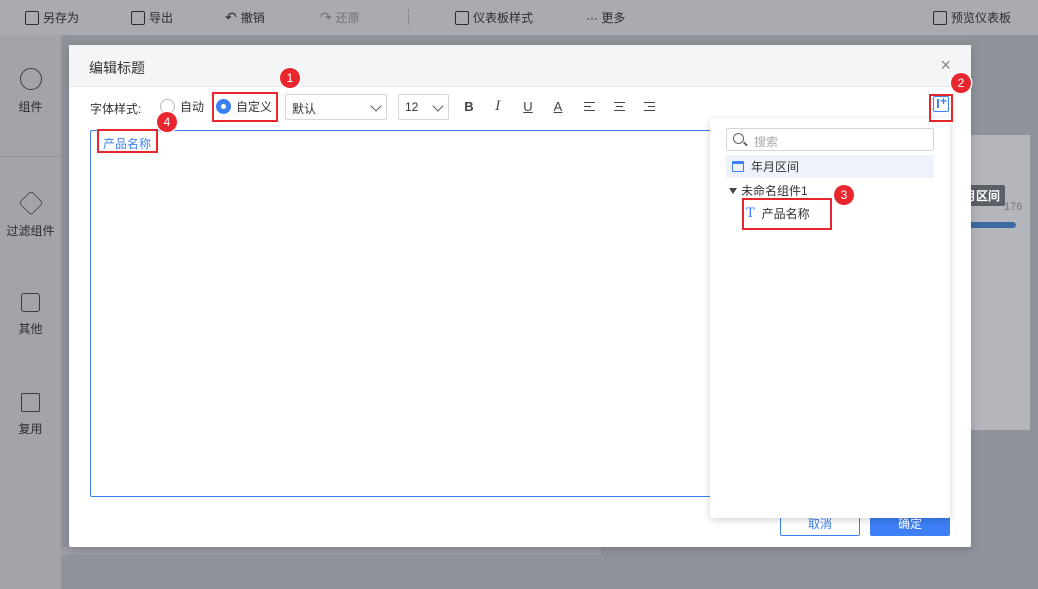 The height and width of the screenshot is (589, 1038). What do you see at coordinates (30, 231) in the screenshot?
I see `sidebar-item-label: 过滤组件` at bounding box center [30, 231].